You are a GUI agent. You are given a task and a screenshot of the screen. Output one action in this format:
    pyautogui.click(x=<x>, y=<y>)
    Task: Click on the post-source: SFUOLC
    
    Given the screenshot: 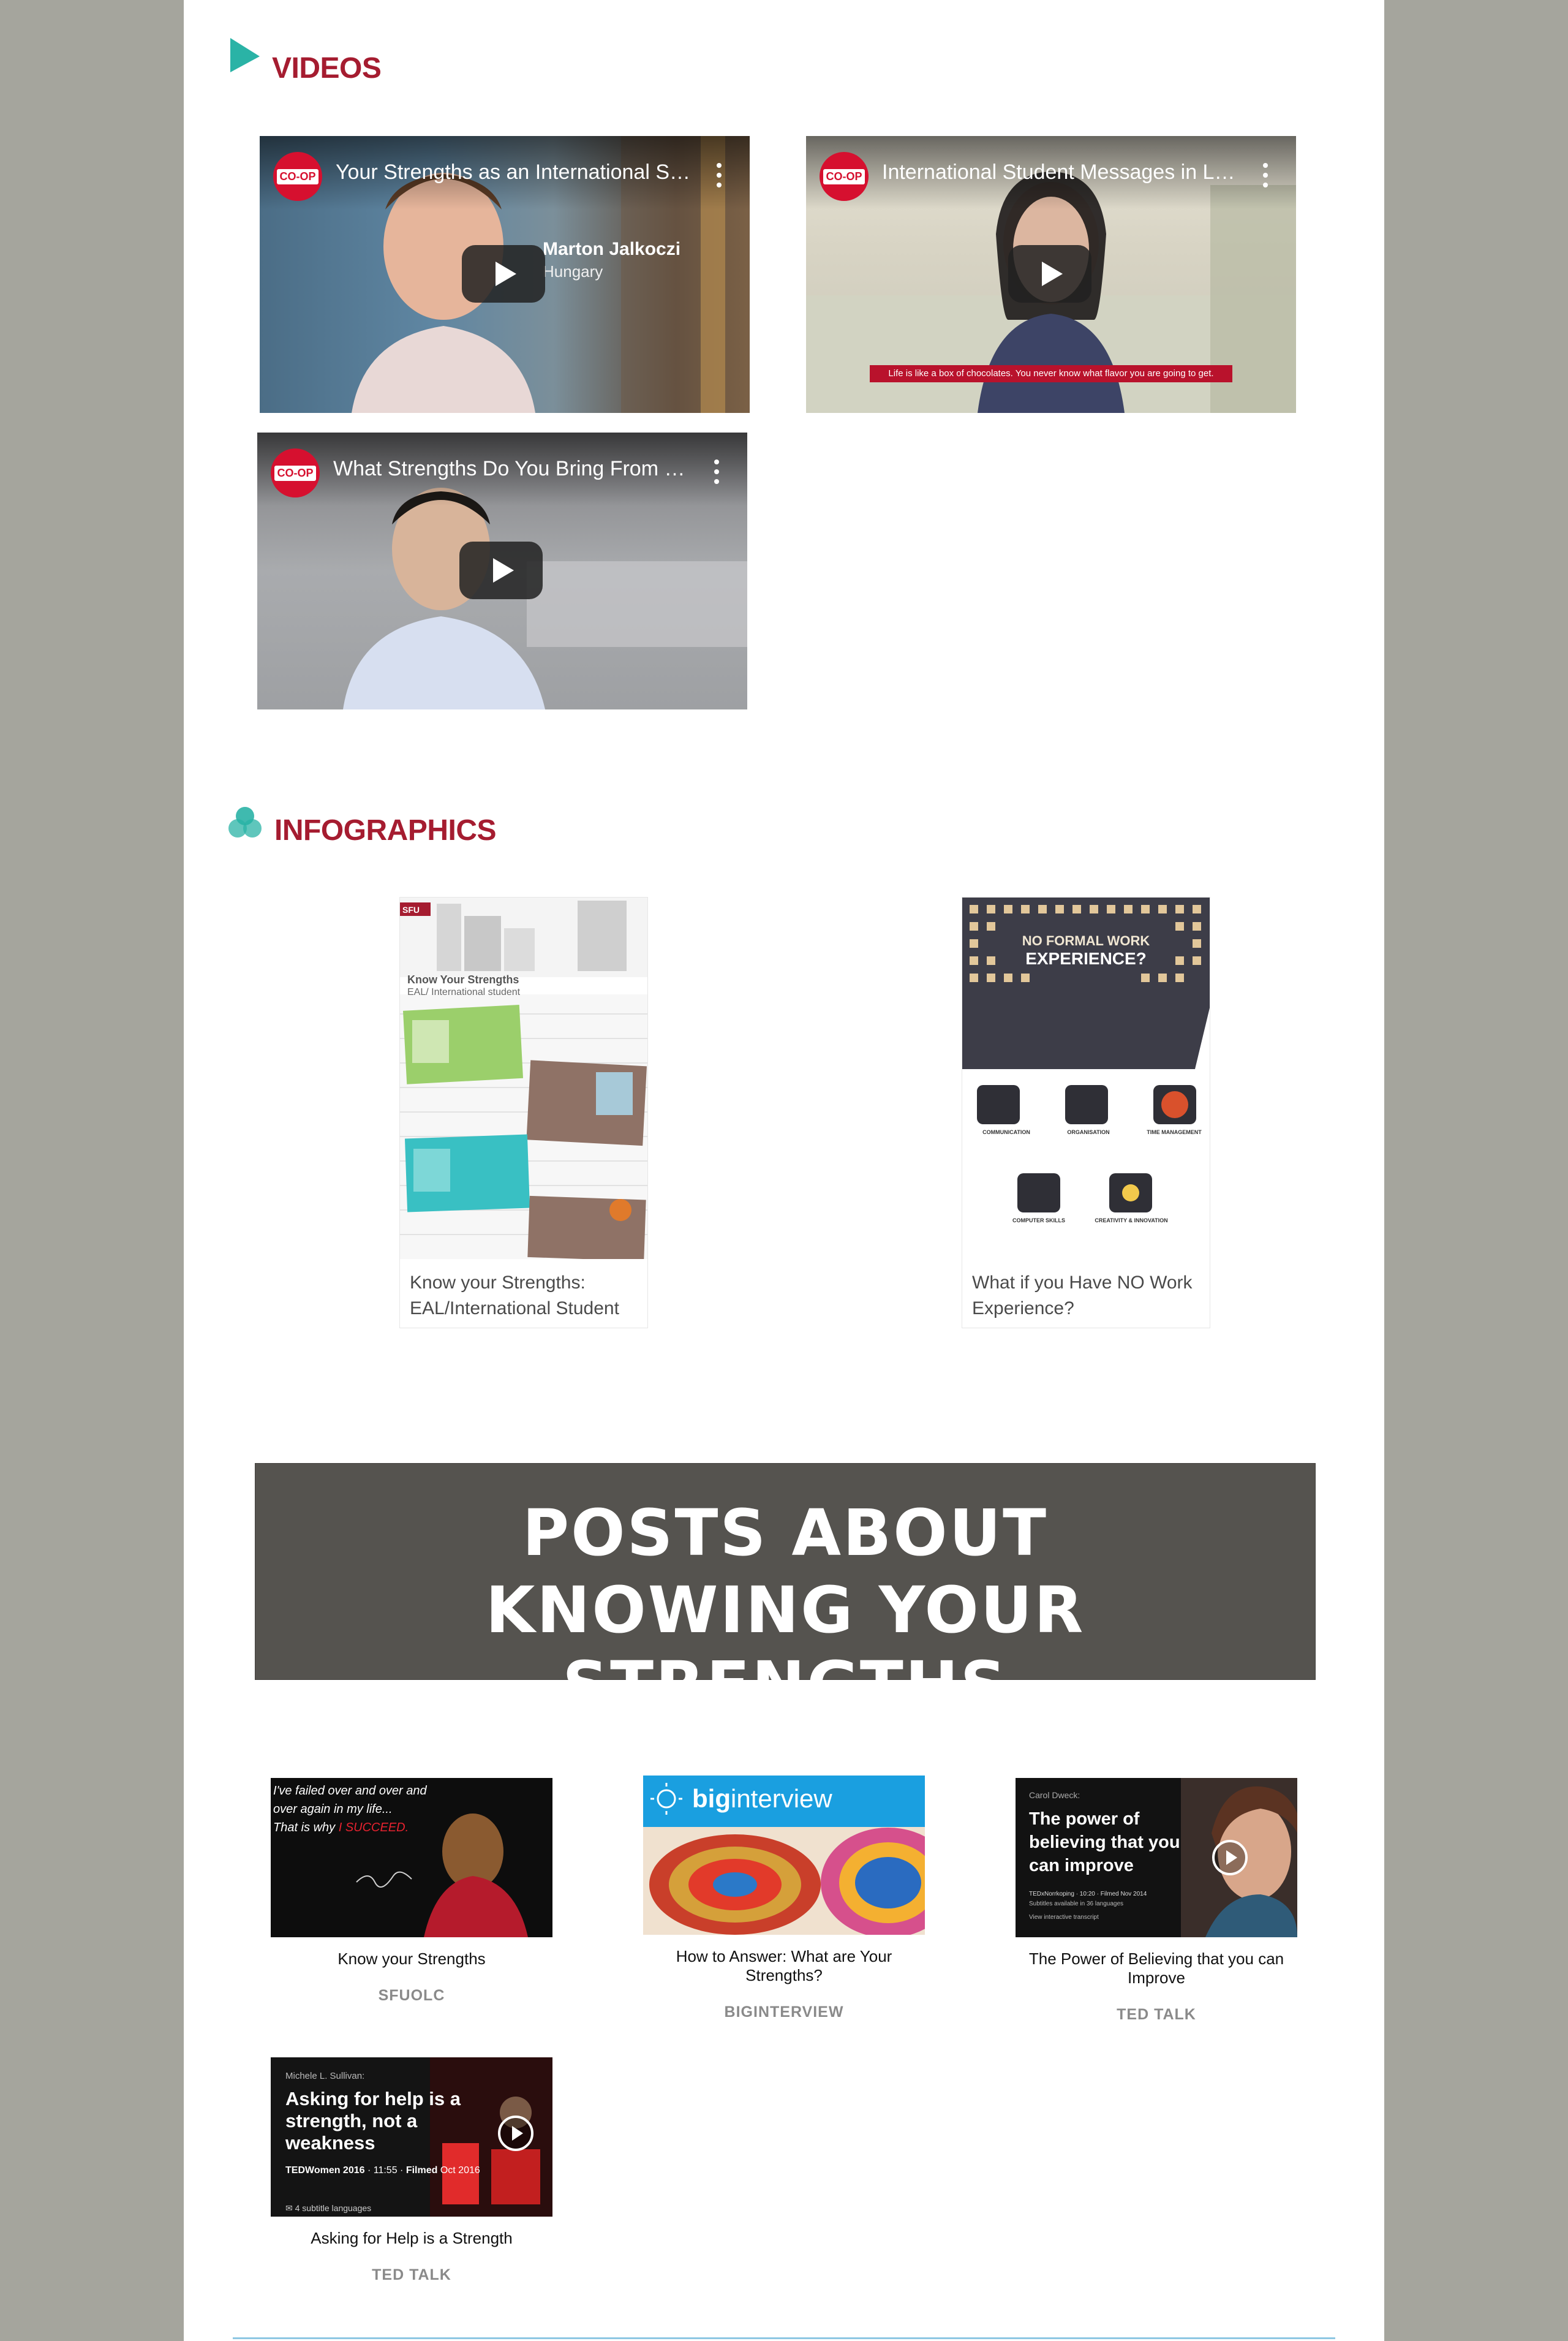 What is the action you would take?
    pyautogui.click(x=412, y=1995)
    